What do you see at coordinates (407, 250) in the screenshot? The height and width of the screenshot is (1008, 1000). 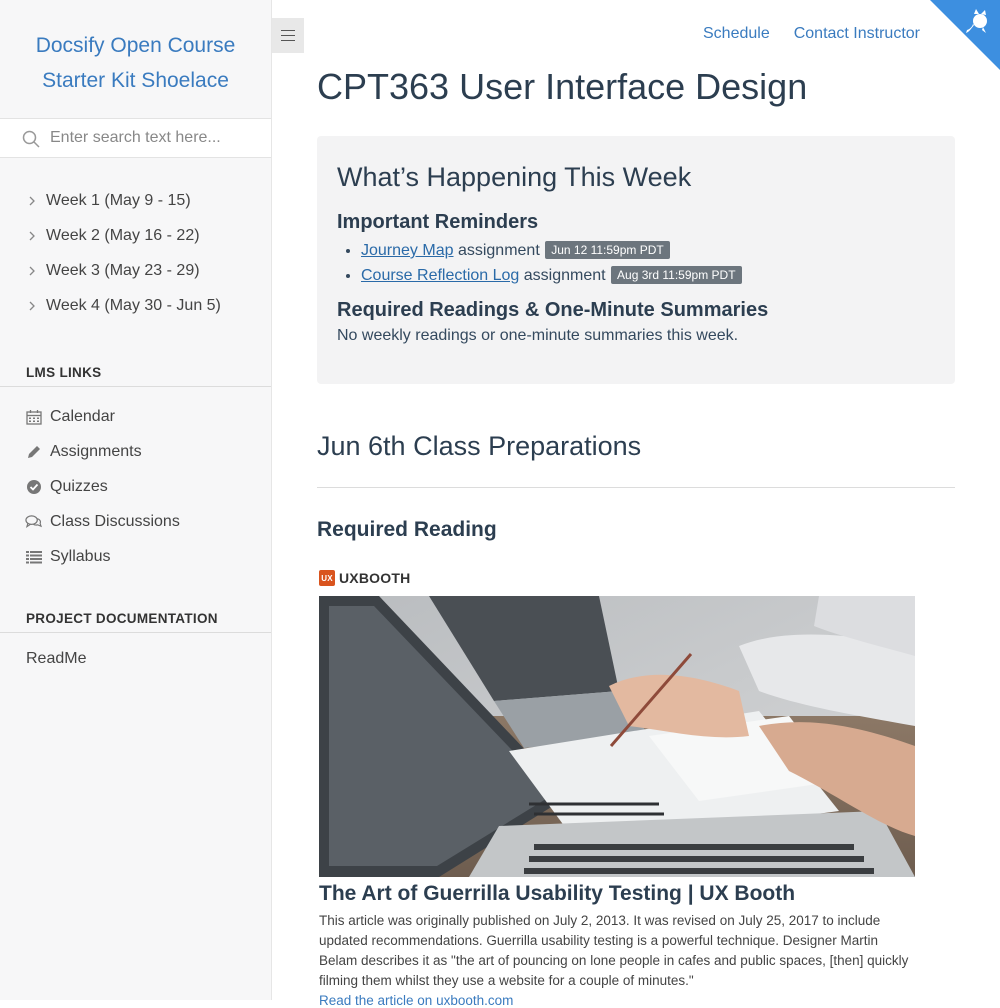 I see `journey-map-link: Journey Map` at bounding box center [407, 250].